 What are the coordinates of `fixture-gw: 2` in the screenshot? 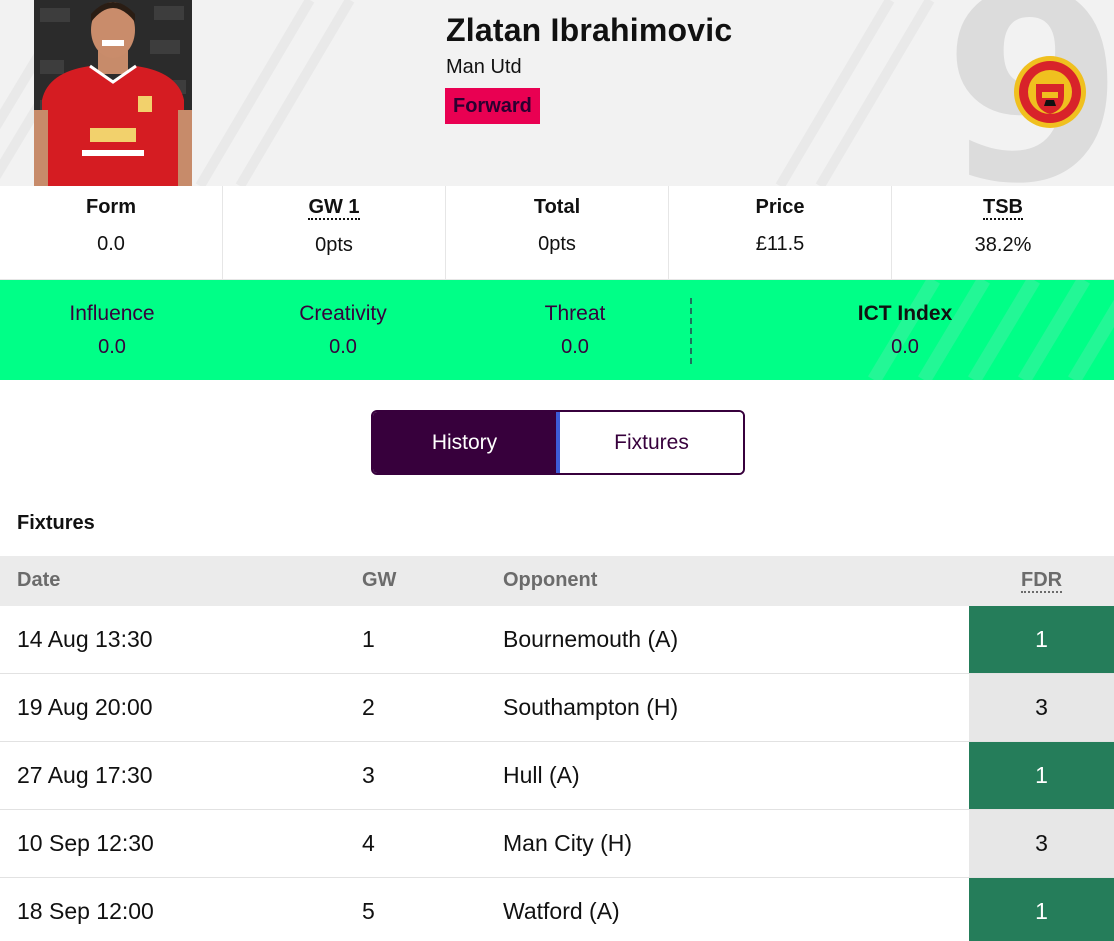 It's located at (368, 707).